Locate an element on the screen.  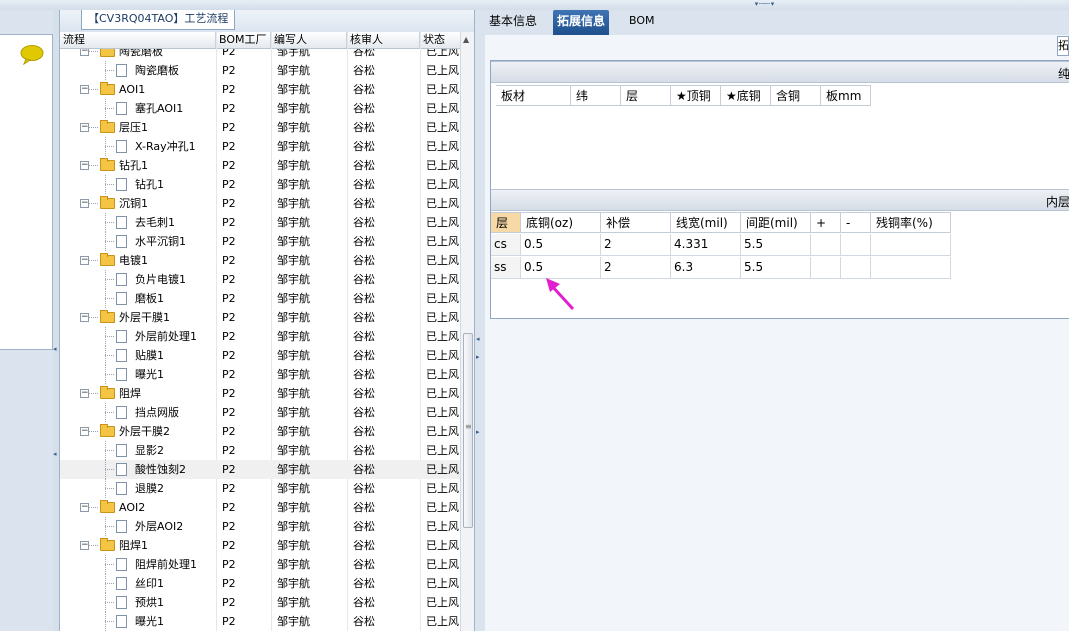
table-row: 阻焊前处理1 P2 邹宇航 谷松 已上风 is located at coordinates (260, 564).